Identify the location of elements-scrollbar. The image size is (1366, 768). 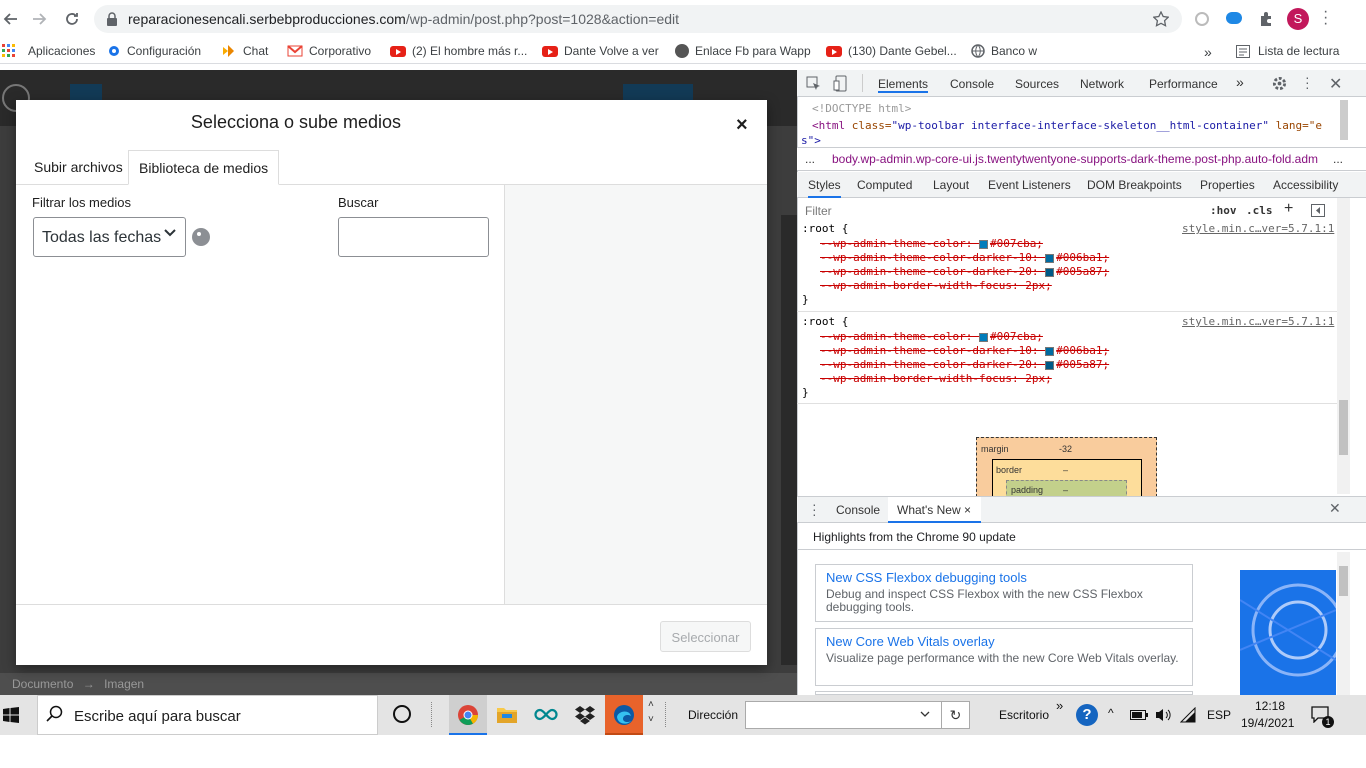
(1344, 120).